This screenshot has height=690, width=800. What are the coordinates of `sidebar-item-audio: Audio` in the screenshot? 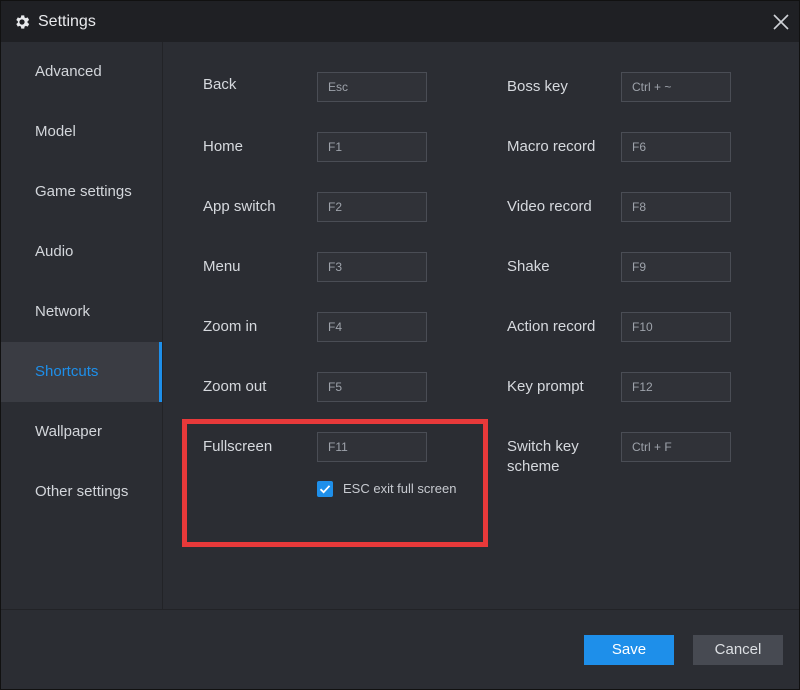 It's located at (81, 252).